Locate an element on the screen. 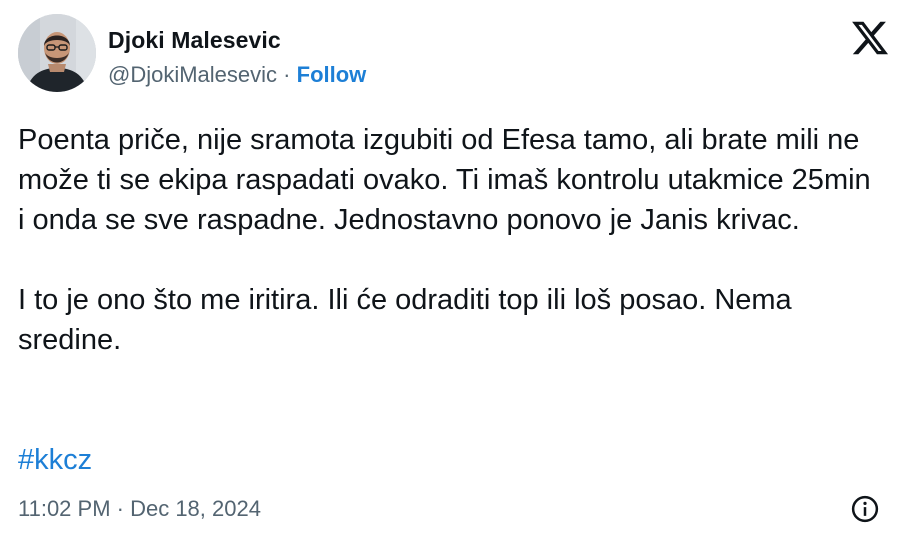  avatar-image is located at coordinates (57, 53).